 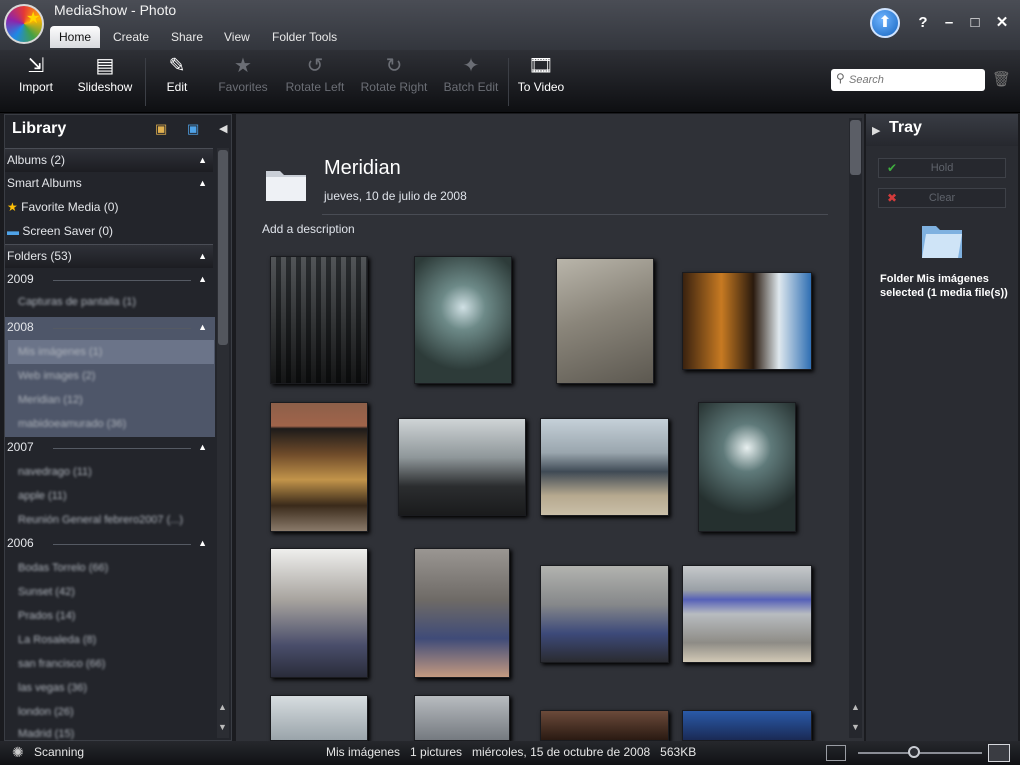 What do you see at coordinates (885, 23) in the screenshot?
I see `upgrade-arrow-icon: ⬆` at bounding box center [885, 23].